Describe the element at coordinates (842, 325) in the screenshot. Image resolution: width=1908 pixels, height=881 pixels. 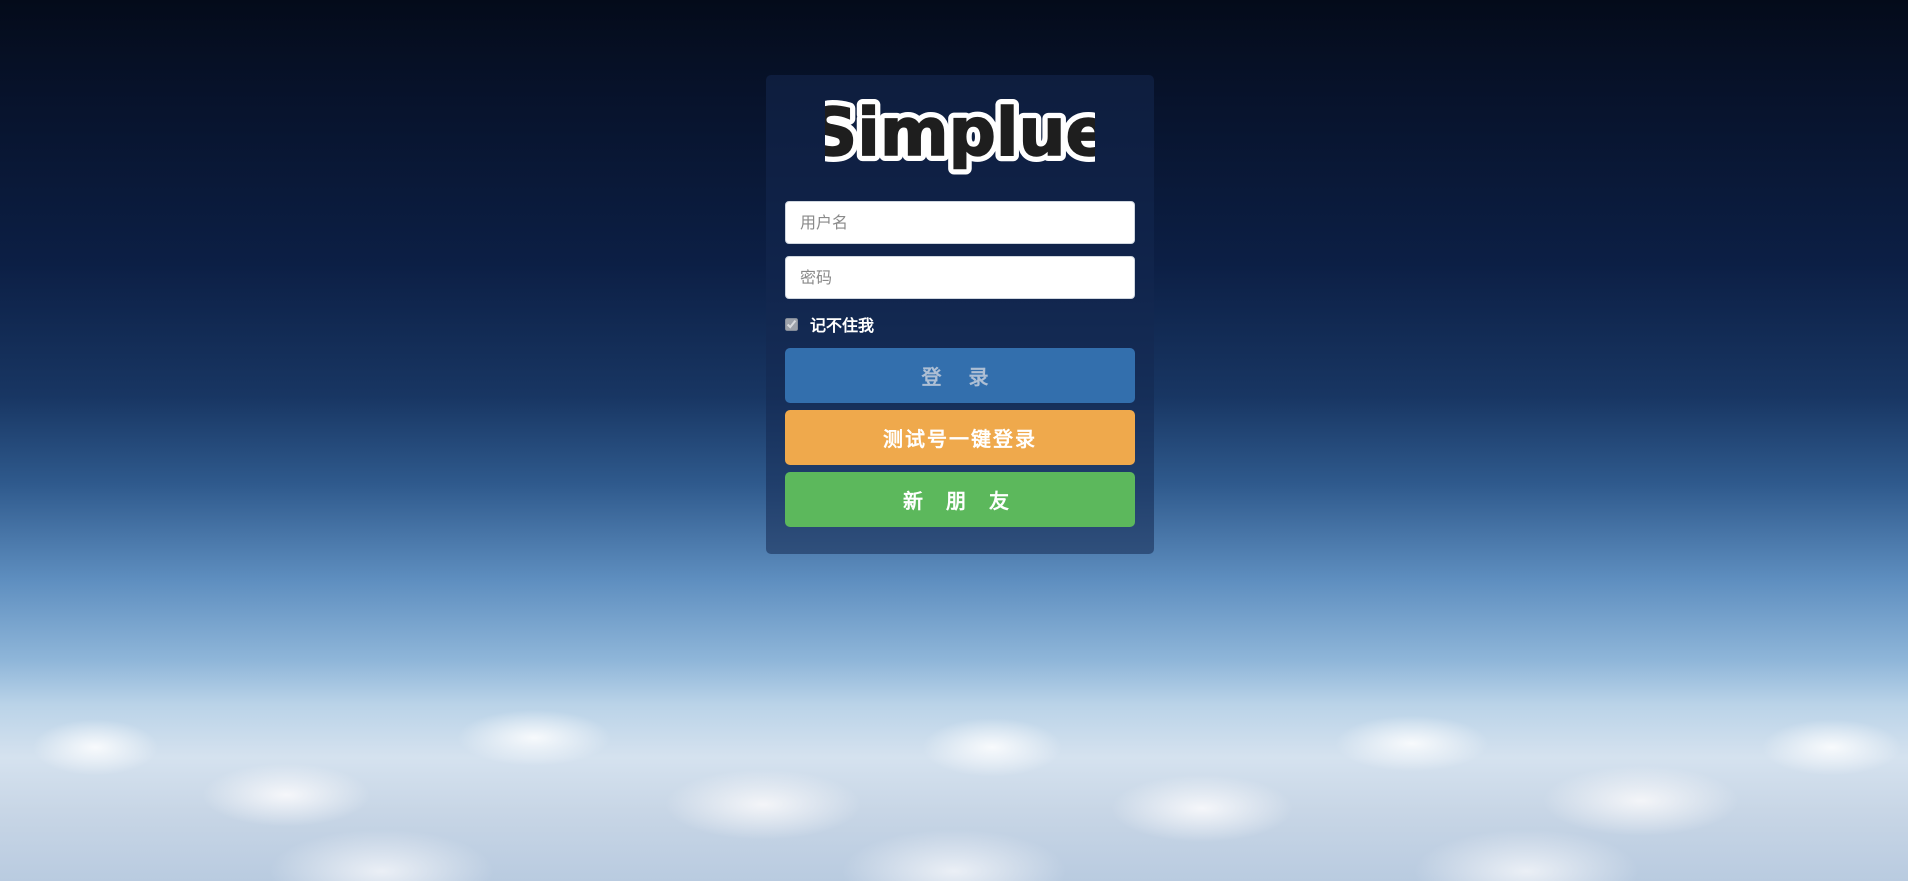
I see `remember-label: 记不住我` at that location.